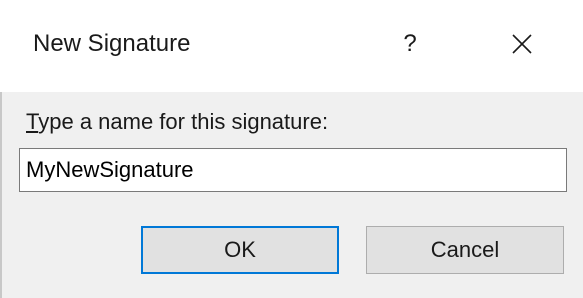 The image size is (583, 298). I want to click on help-button: ?, so click(410, 44).